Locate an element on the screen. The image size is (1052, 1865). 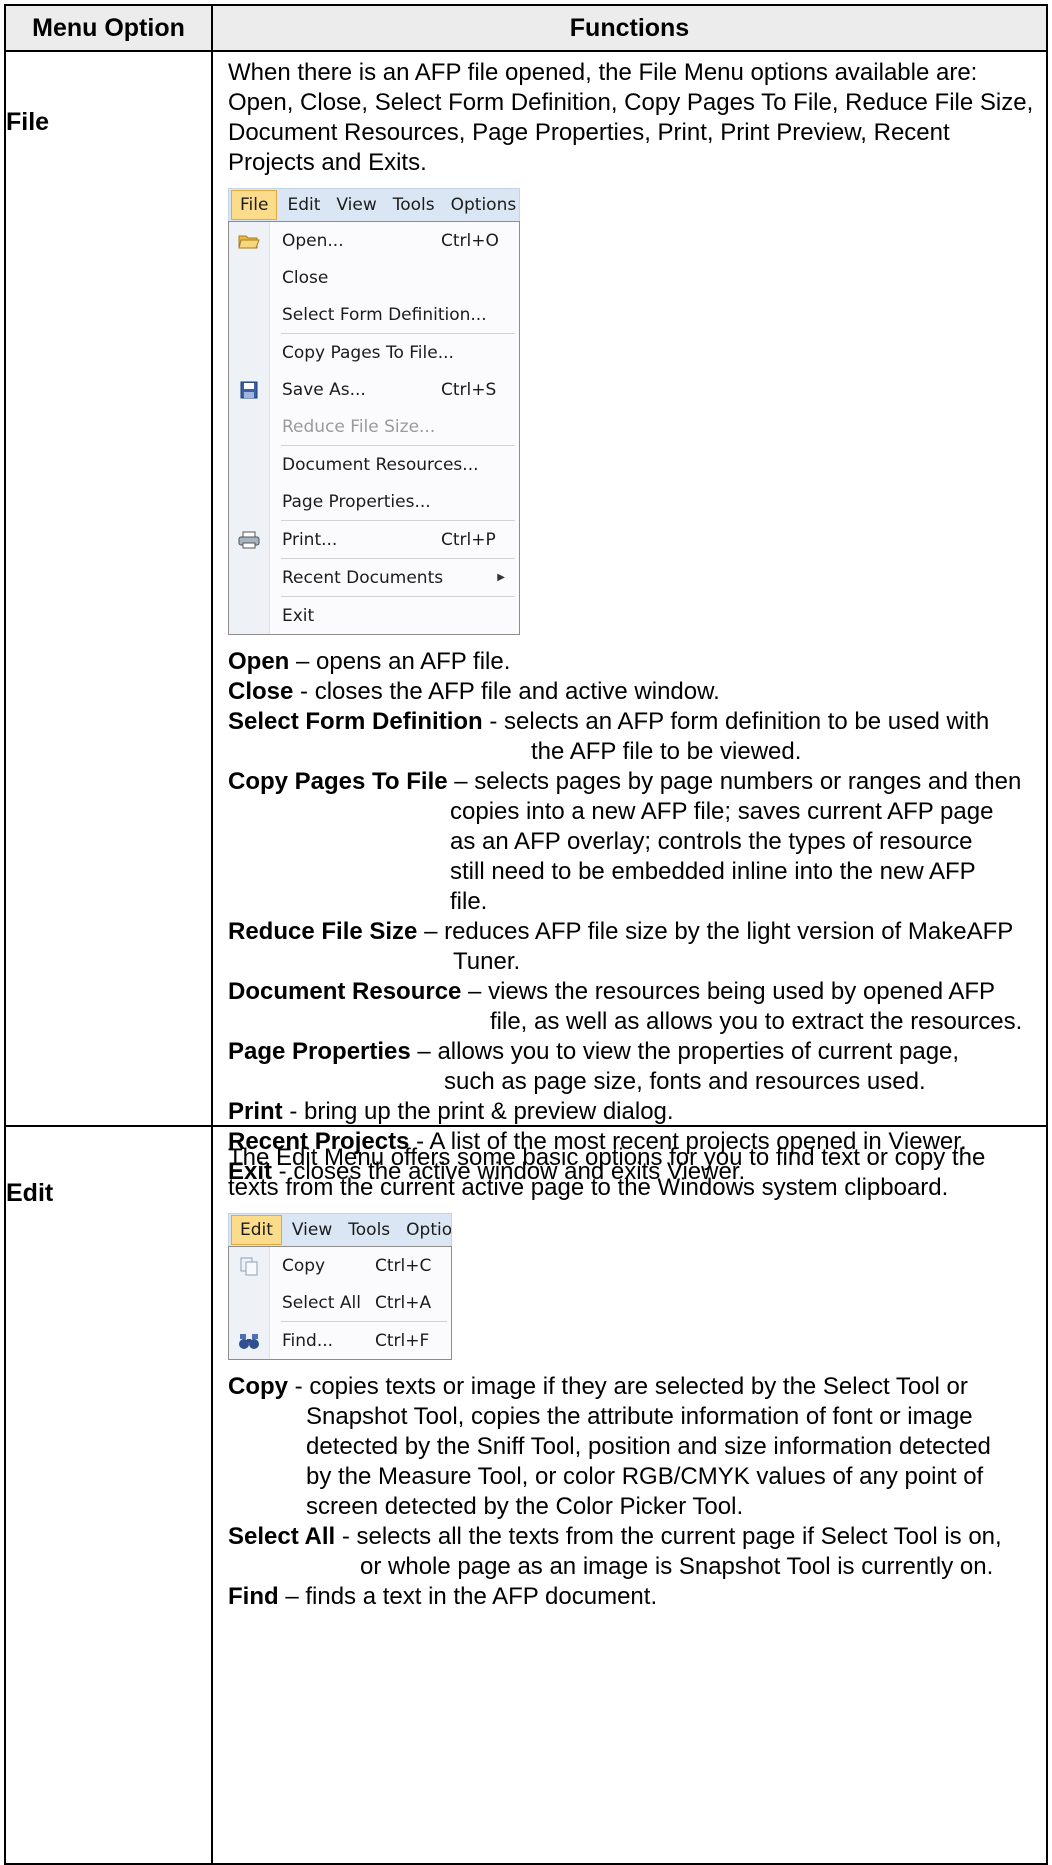
file-menubar: File Edit View Tools Options is located at coordinates (374, 204).